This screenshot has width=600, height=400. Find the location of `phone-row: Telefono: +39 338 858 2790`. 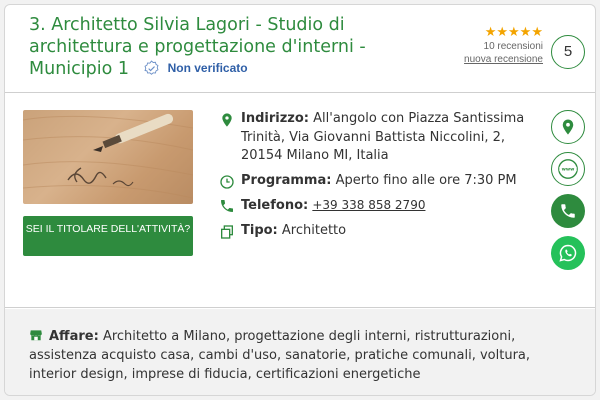

phone-row: Telefono: +39 338 858 2790 is located at coordinates (382, 206).